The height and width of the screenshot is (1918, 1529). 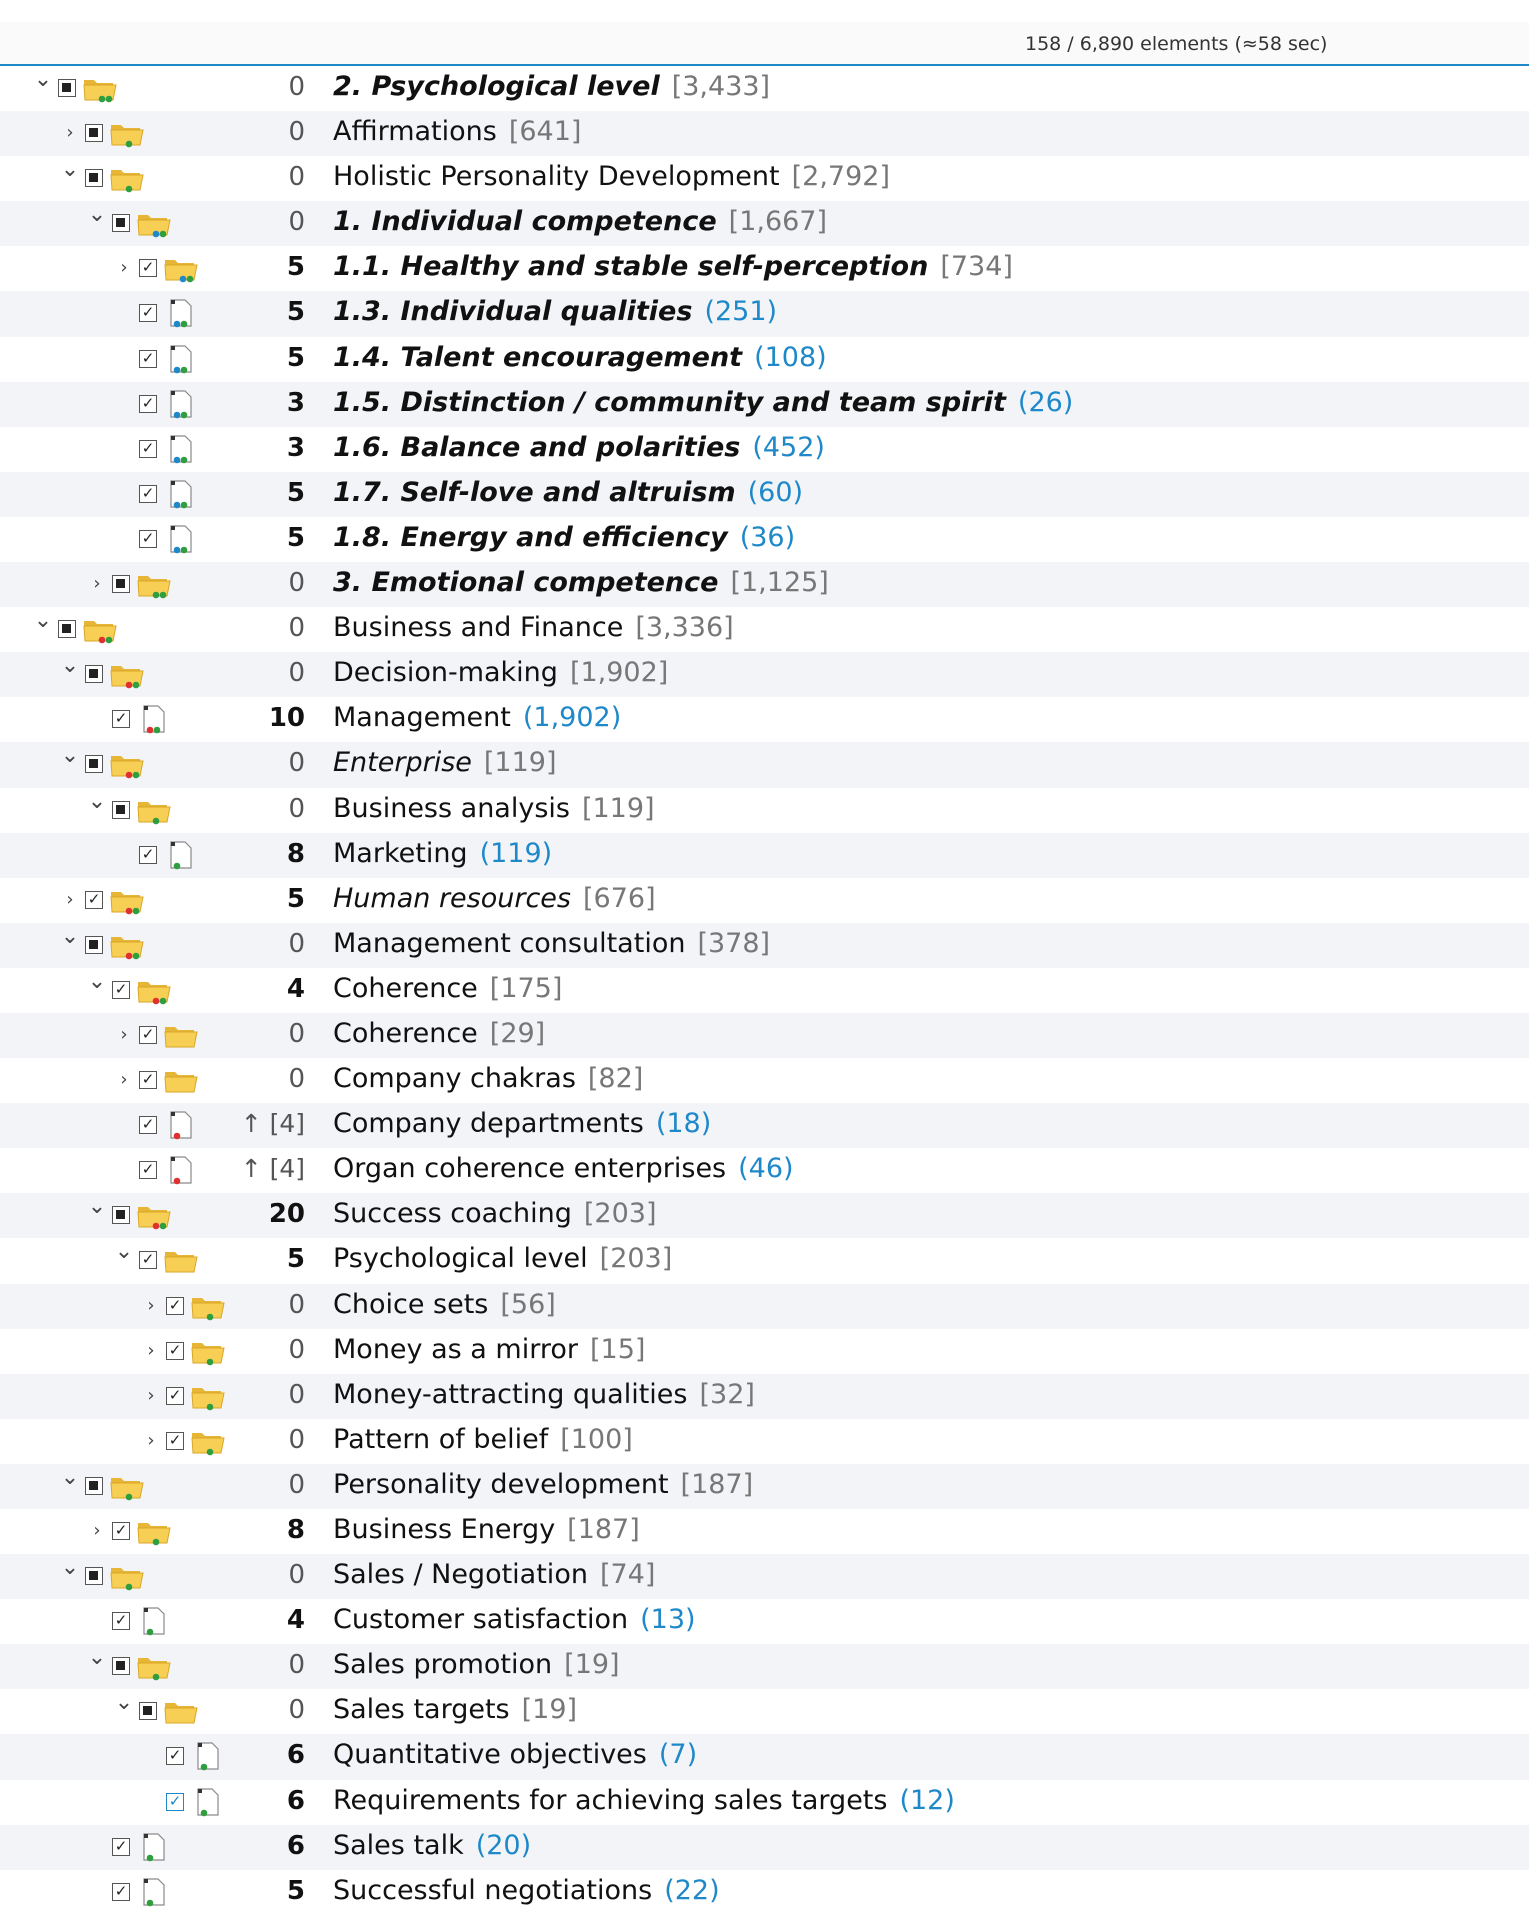 What do you see at coordinates (764, 1847) in the screenshot?
I see `tree-row: ✓ 6 Sales talk (20)` at bounding box center [764, 1847].